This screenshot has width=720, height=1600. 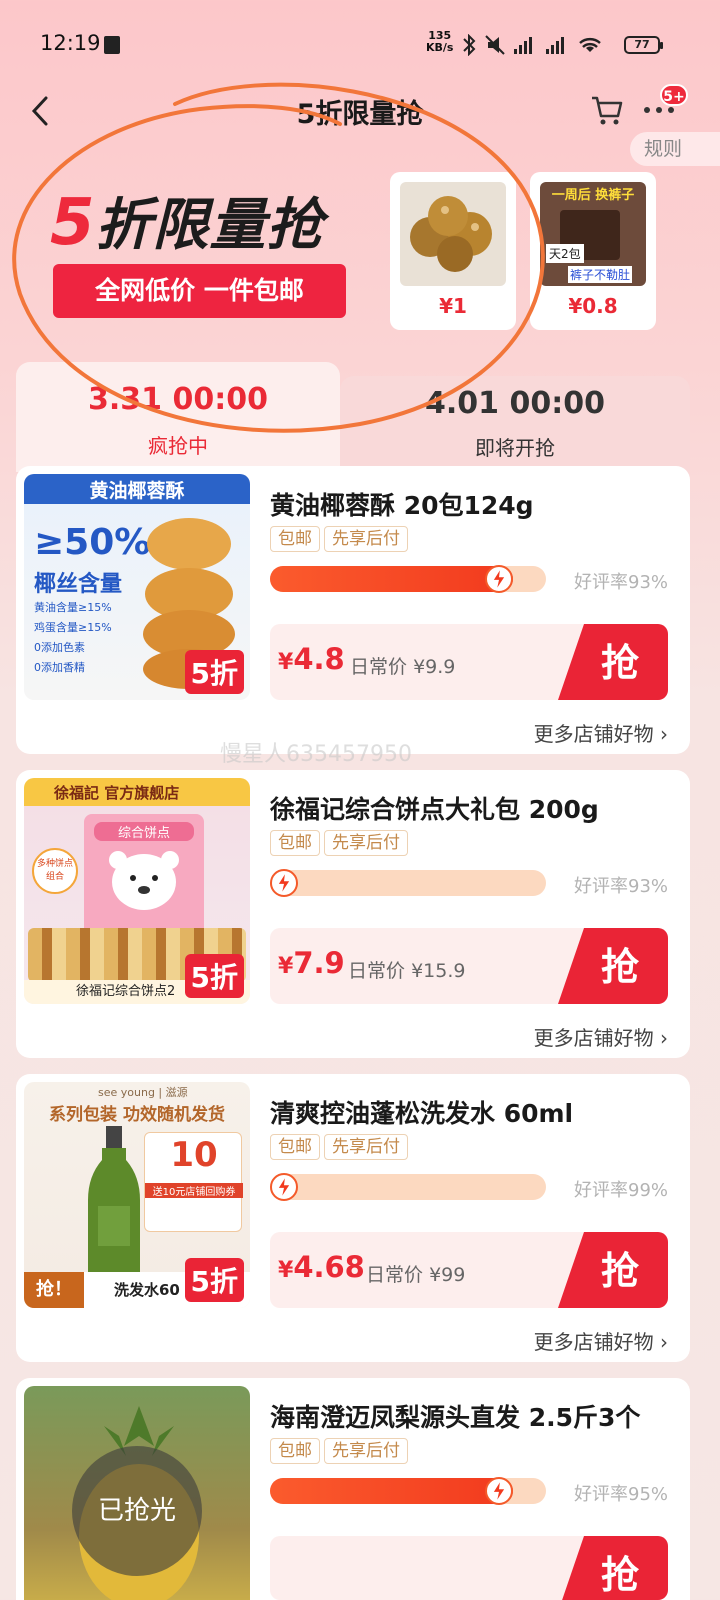 I want to click on current-price: ¥7.9, so click(x=311, y=963).